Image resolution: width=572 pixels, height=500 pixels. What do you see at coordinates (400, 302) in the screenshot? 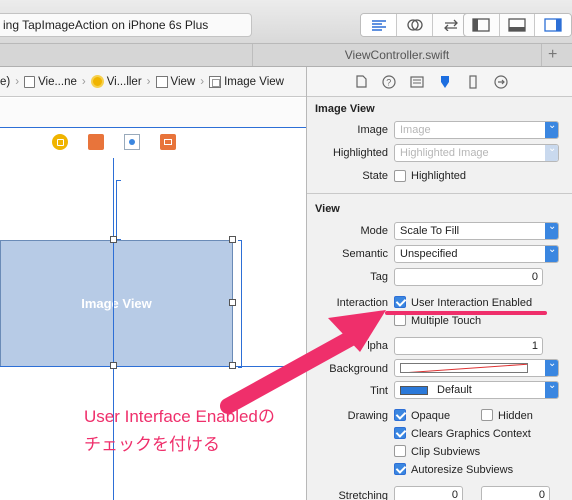
I see `user-interaction-enabled-checkbox` at bounding box center [400, 302].